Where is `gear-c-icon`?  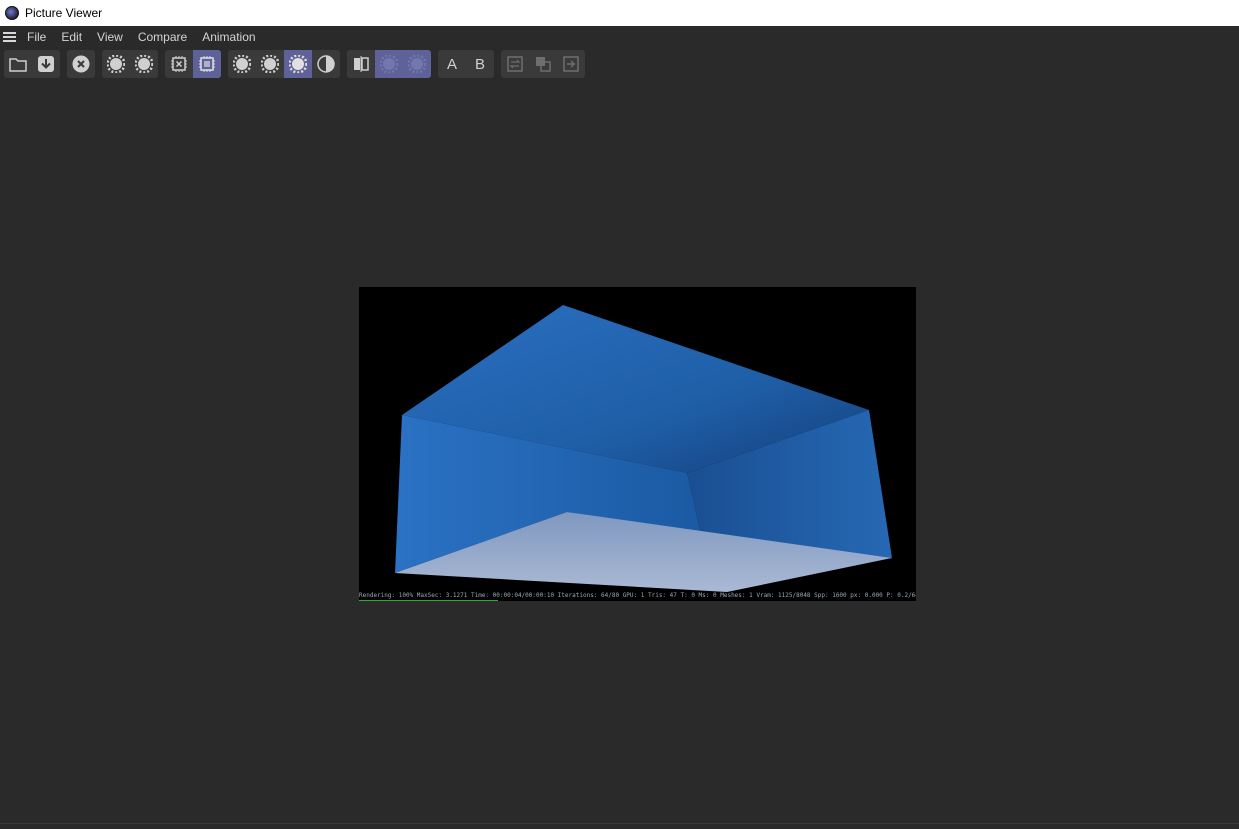
gear-c-icon is located at coordinates (298, 64).